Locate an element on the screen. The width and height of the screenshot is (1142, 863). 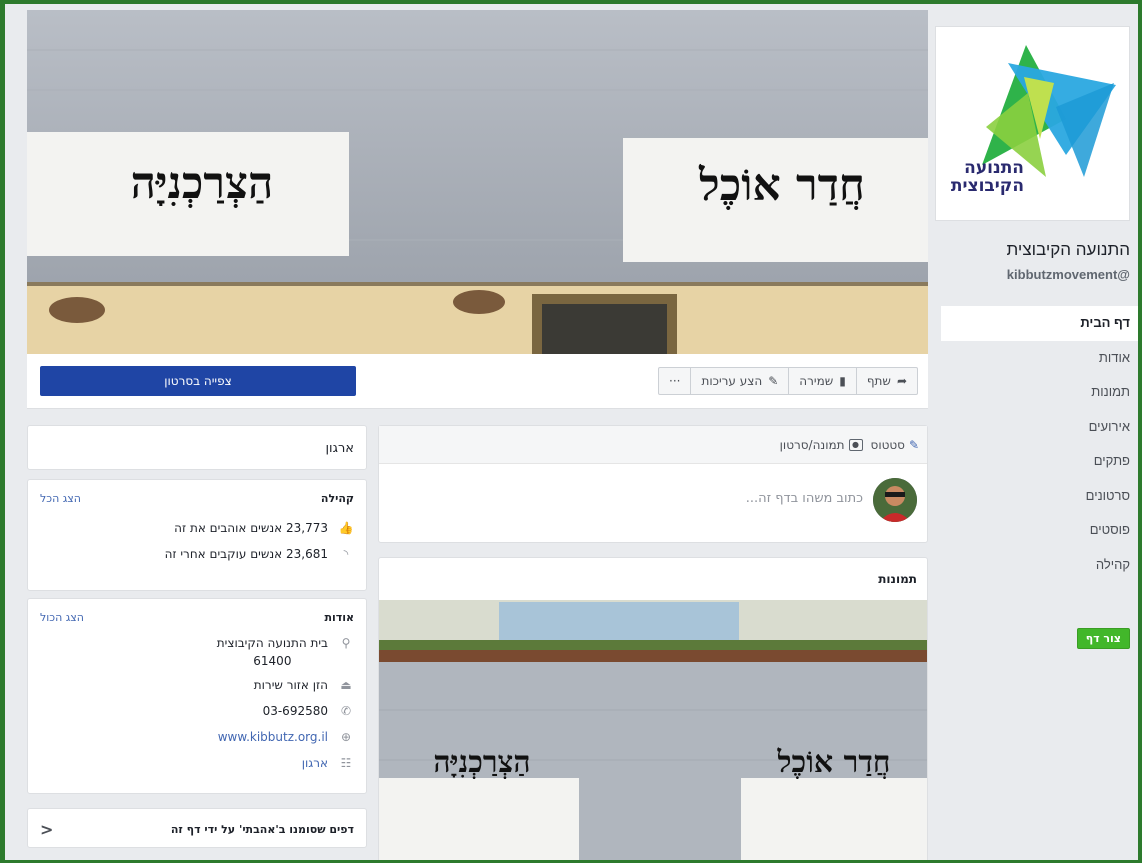
share-label: שתף is located at coordinates (878, 381).